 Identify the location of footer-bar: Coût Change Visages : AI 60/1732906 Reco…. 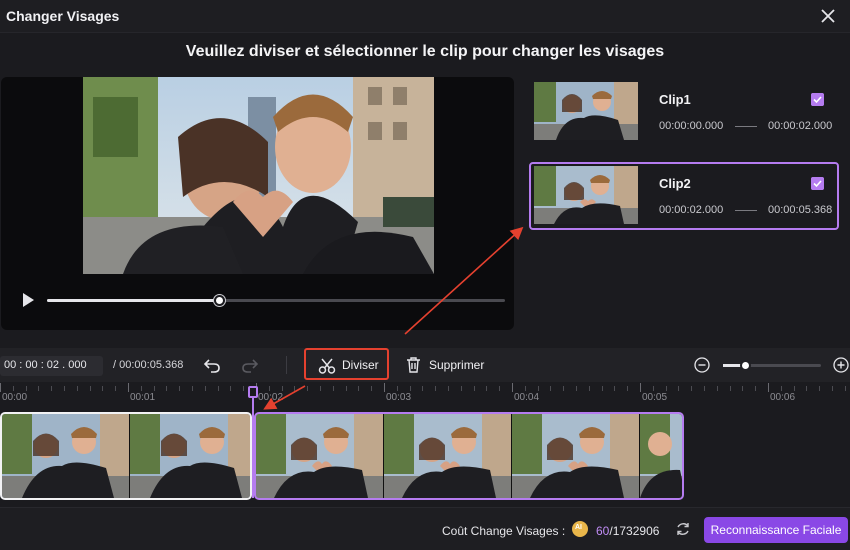
(425, 528).